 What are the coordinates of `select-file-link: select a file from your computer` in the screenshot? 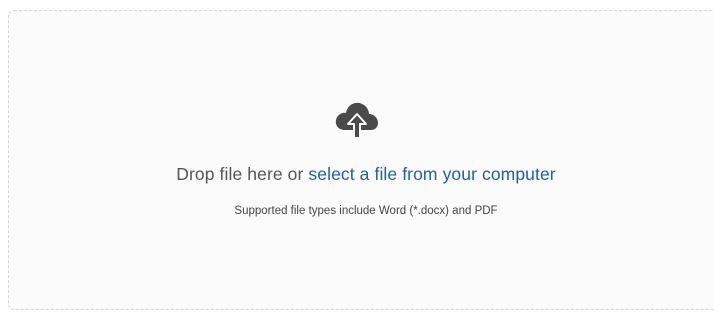 It's located at (431, 174).